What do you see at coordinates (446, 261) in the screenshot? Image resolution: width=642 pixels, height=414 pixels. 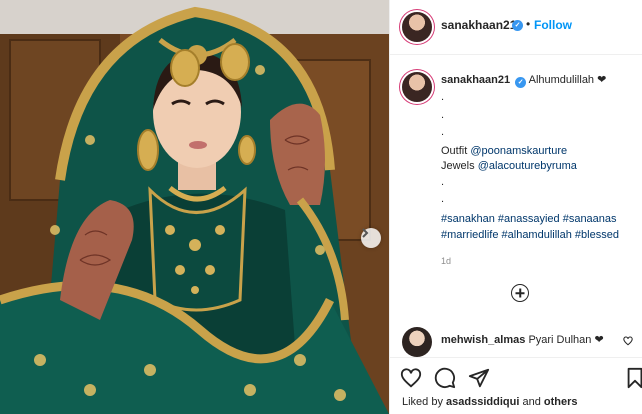 I see `post-timestamp: 1d` at bounding box center [446, 261].